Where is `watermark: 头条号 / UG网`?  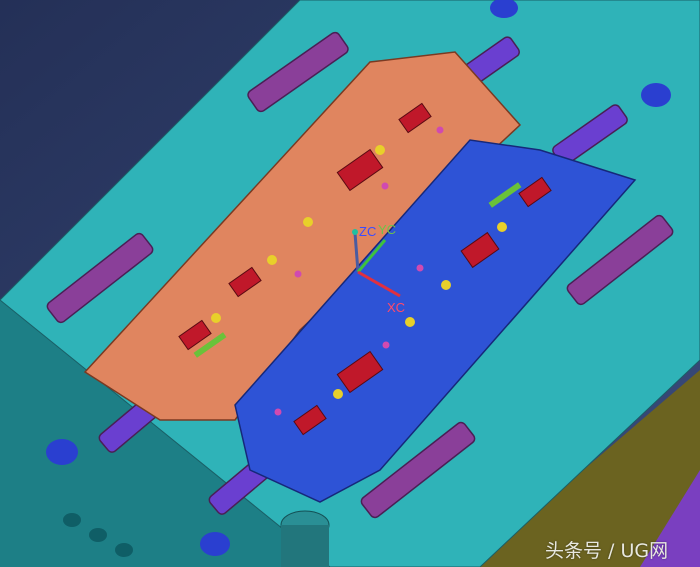
watermark: 头条号 / UG网 is located at coordinates (607, 551).